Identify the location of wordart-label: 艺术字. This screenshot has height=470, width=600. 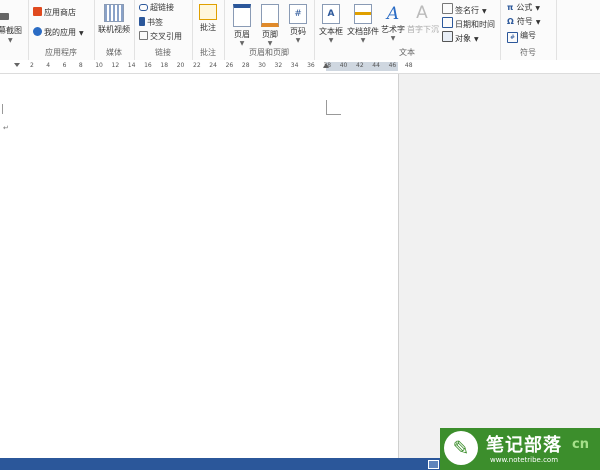
(393, 29).